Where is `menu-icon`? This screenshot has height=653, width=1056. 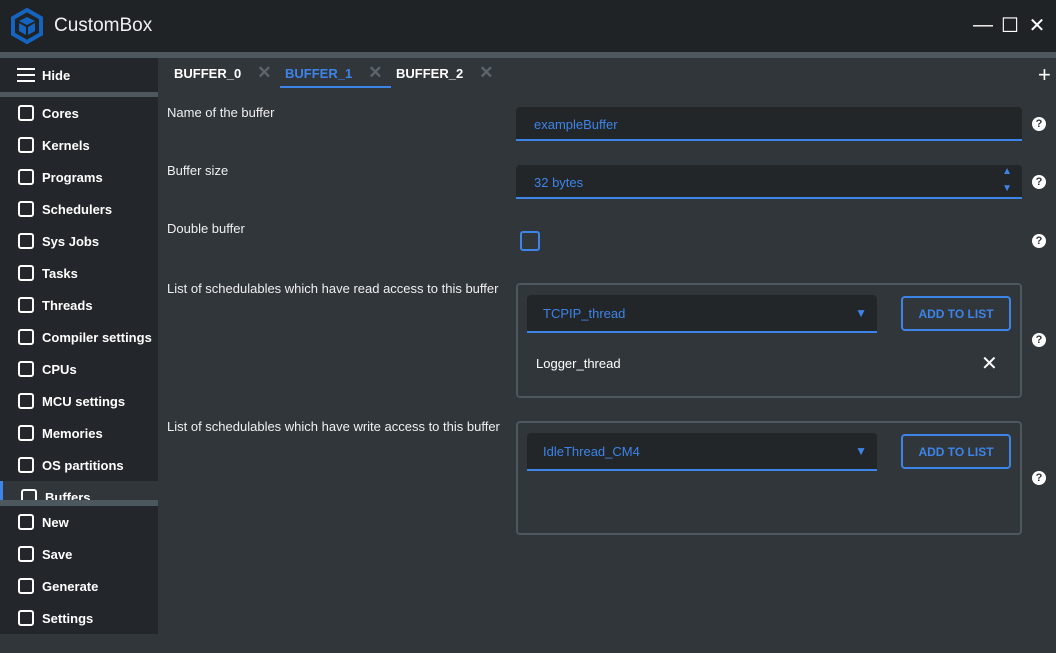
menu-icon is located at coordinates (26, 75).